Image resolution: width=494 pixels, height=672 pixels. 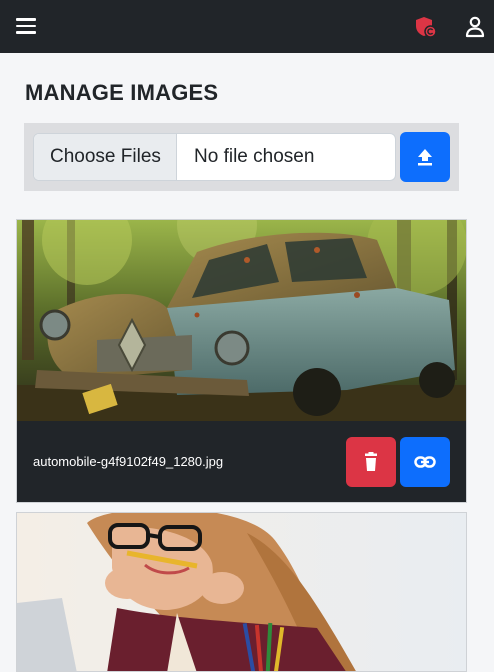 I want to click on user-icon, so click(x=475, y=27).